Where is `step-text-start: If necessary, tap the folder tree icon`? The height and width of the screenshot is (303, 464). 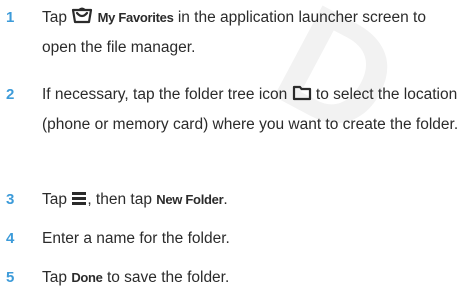 step-text-start: If necessary, tap the folder tree icon is located at coordinates (165, 94).